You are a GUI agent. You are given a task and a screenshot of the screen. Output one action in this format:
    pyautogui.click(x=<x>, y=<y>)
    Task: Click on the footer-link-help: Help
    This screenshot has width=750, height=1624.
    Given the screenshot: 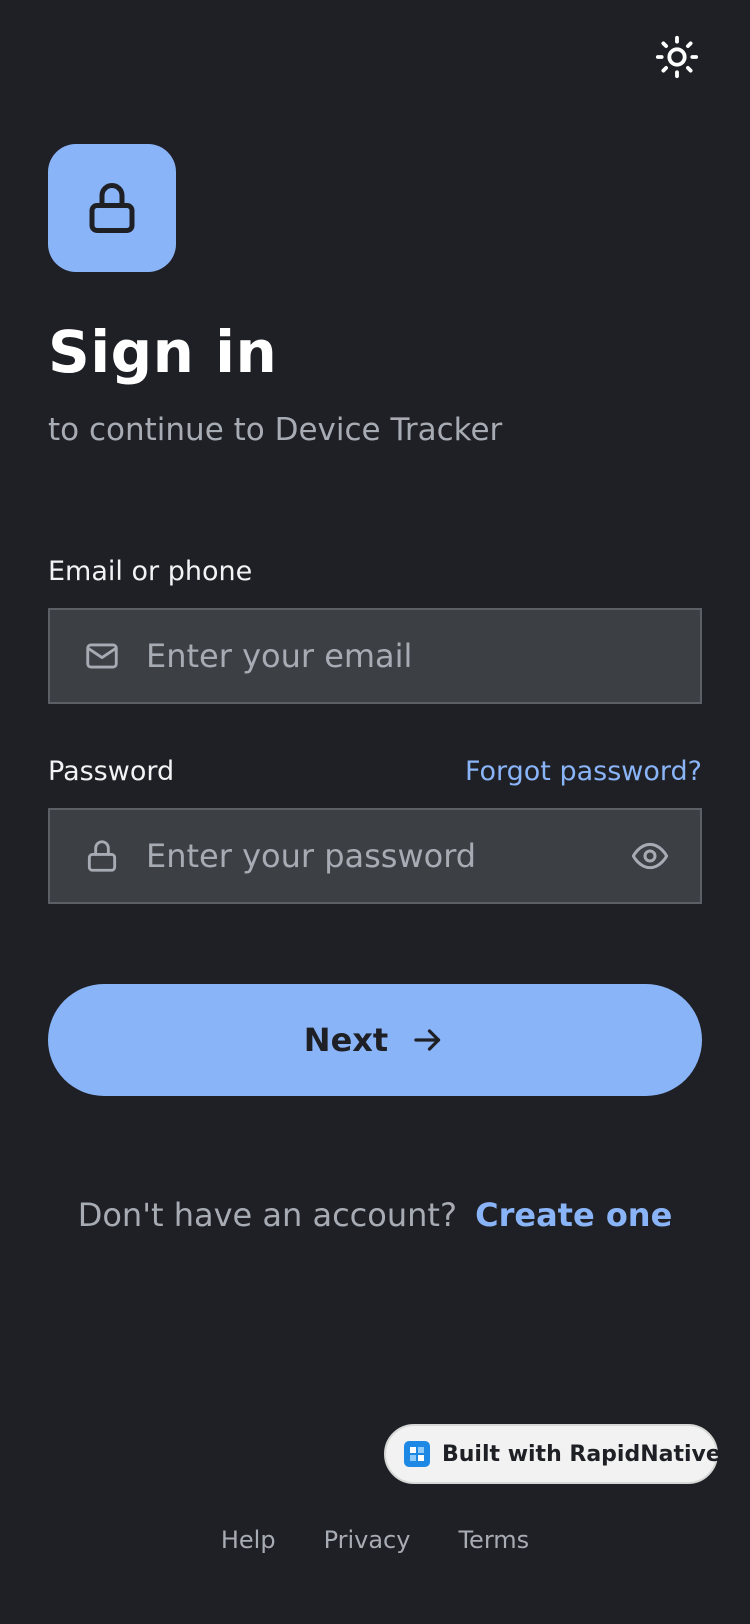 What is the action you would take?
    pyautogui.click(x=248, y=1540)
    